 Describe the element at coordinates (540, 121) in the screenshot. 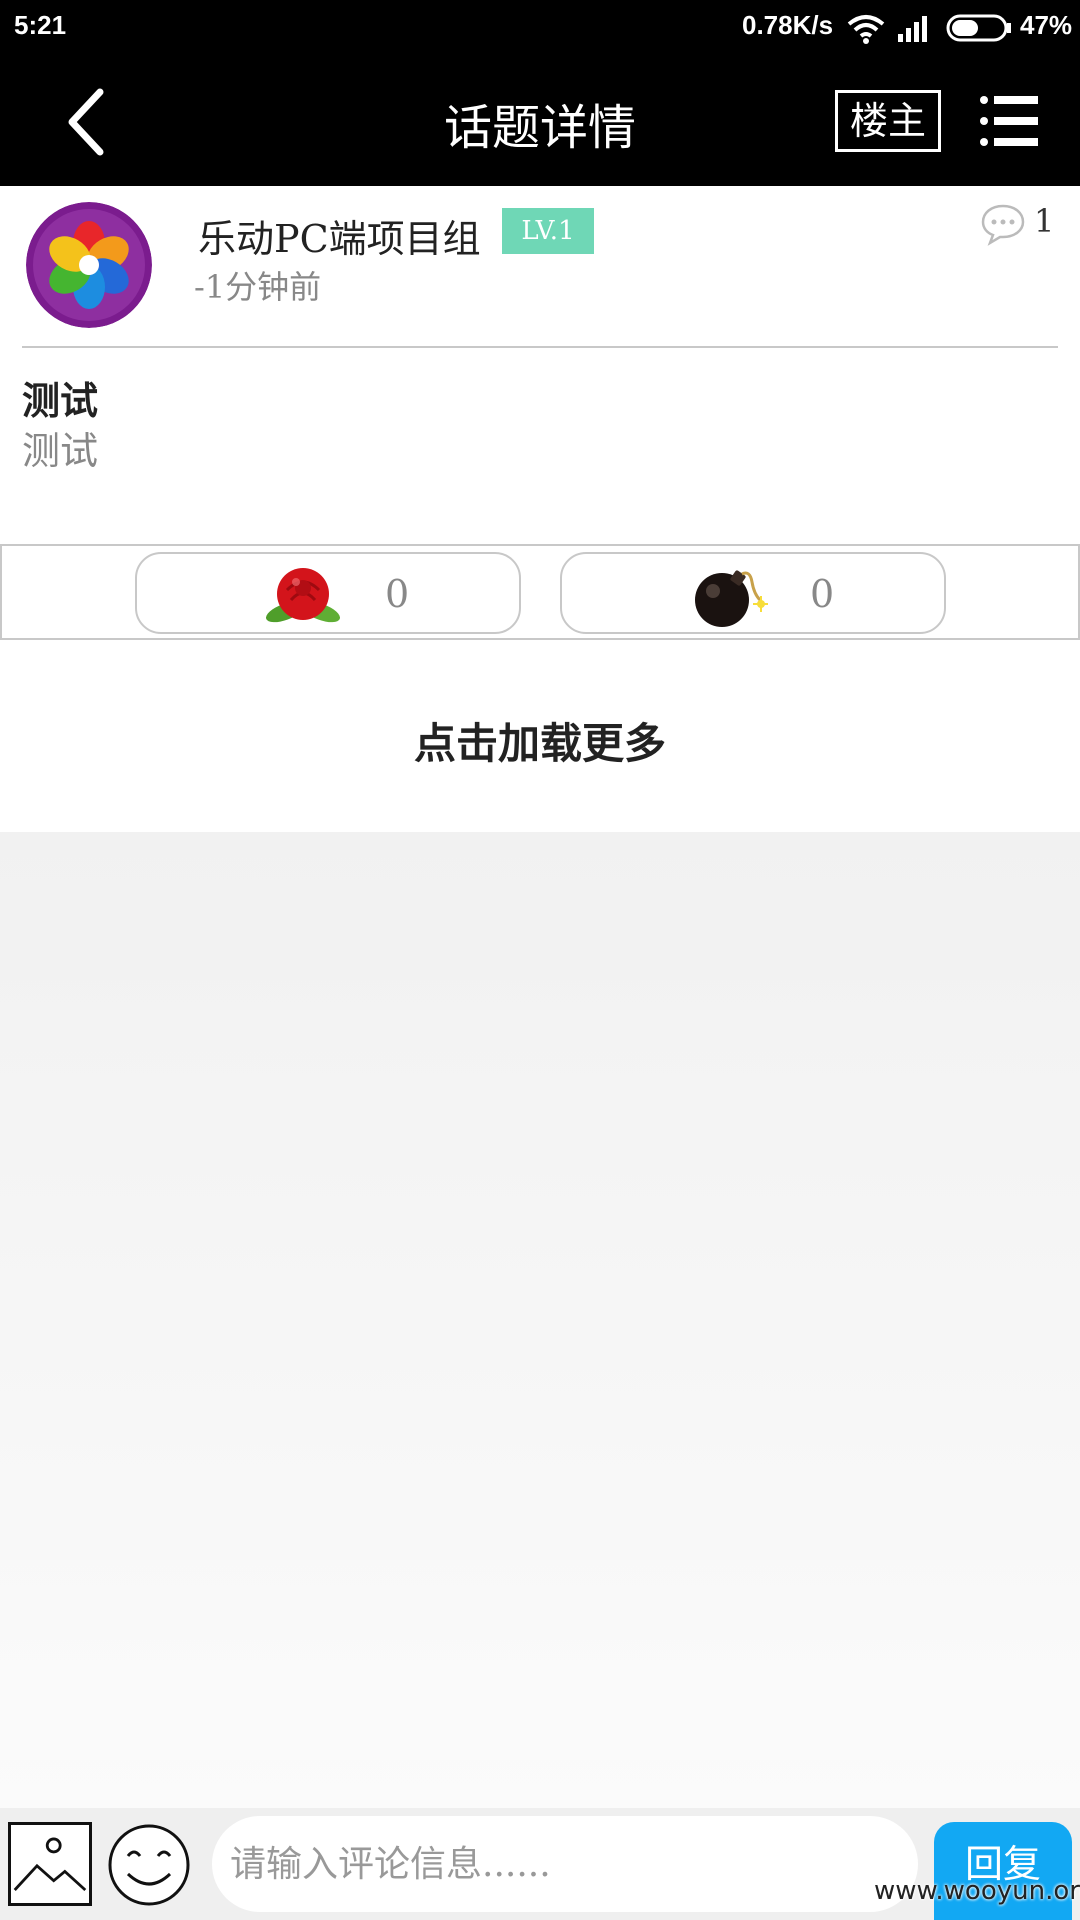

I see `app-header: 话题详情 楼主` at that location.